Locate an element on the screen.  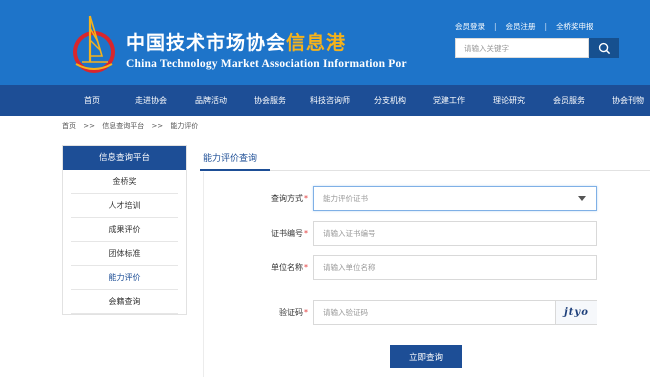
logo-icon is located at coordinates (94, 44).